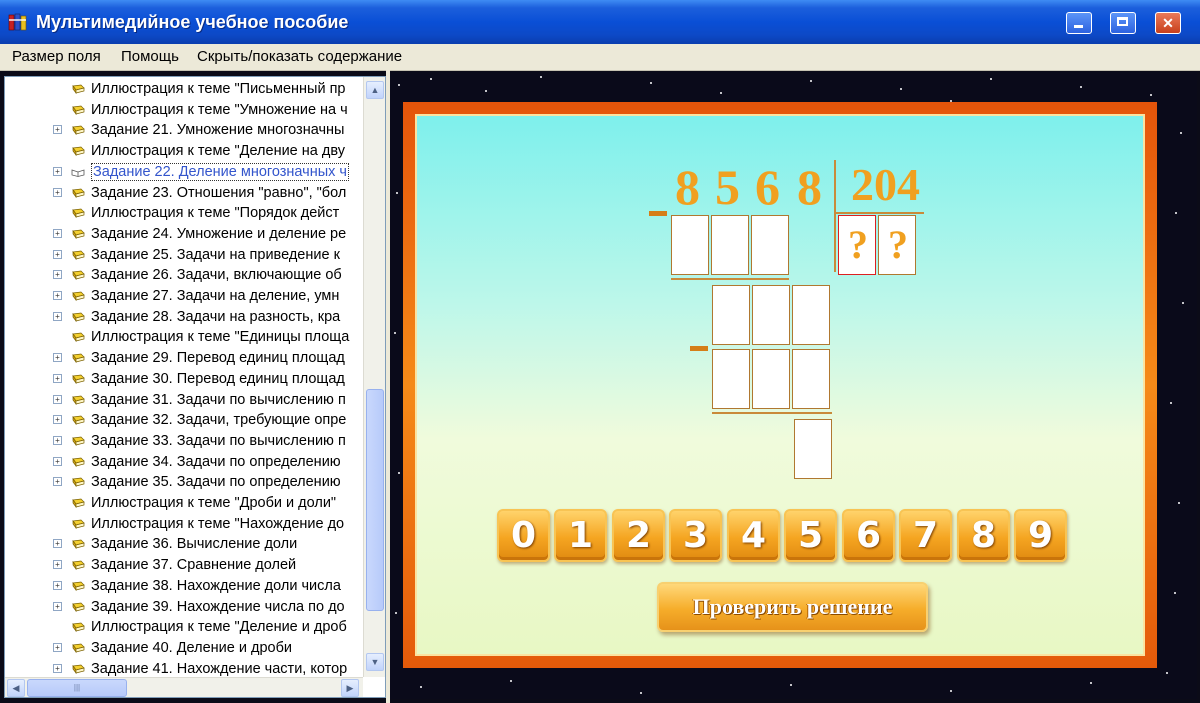  Describe the element at coordinates (185, 482) in the screenshot. I see `tree-item: + Задание 35. Задачи по определению` at that location.